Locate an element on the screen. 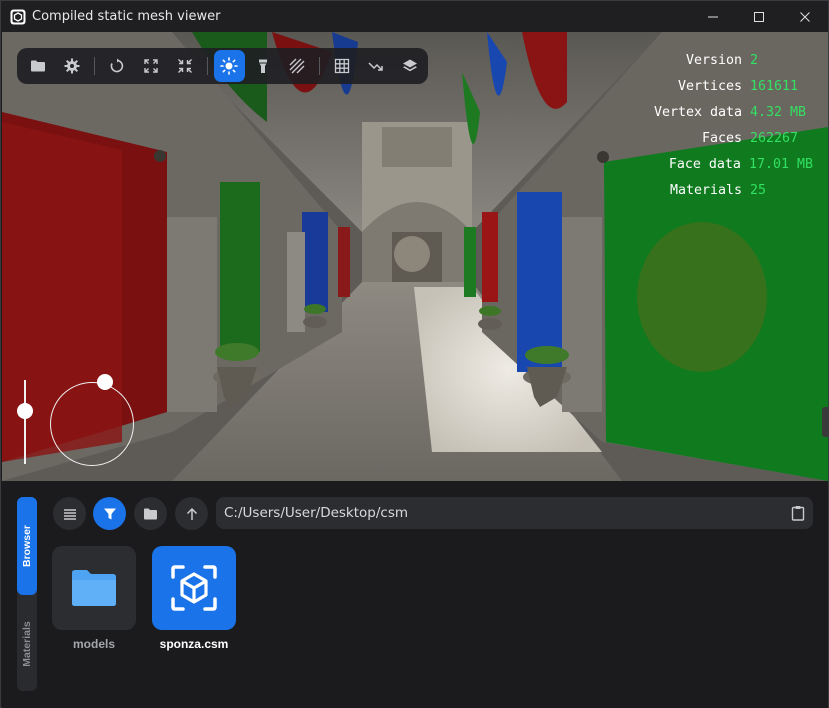  tab-browser-label: Browser is located at coordinates (27, 546).